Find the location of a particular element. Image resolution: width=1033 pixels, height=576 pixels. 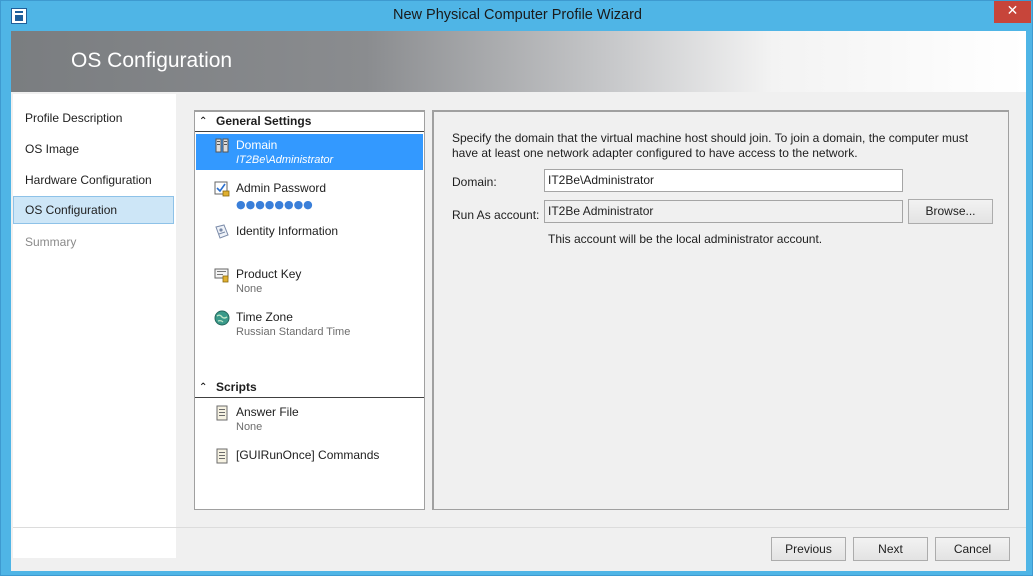

setting-name: Admin Password is located at coordinates (281, 188).